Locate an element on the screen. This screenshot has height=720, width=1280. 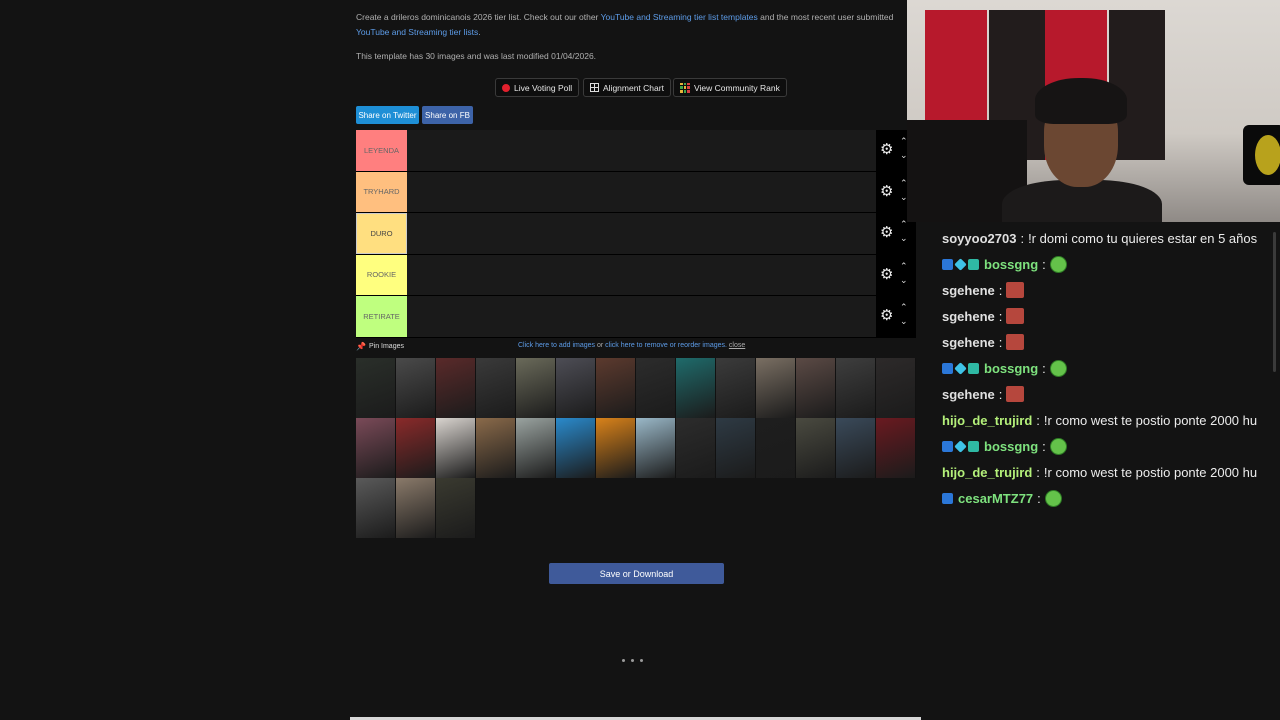
live-voting-poll-label: Live Voting Poll is located at coordinates (543, 87).